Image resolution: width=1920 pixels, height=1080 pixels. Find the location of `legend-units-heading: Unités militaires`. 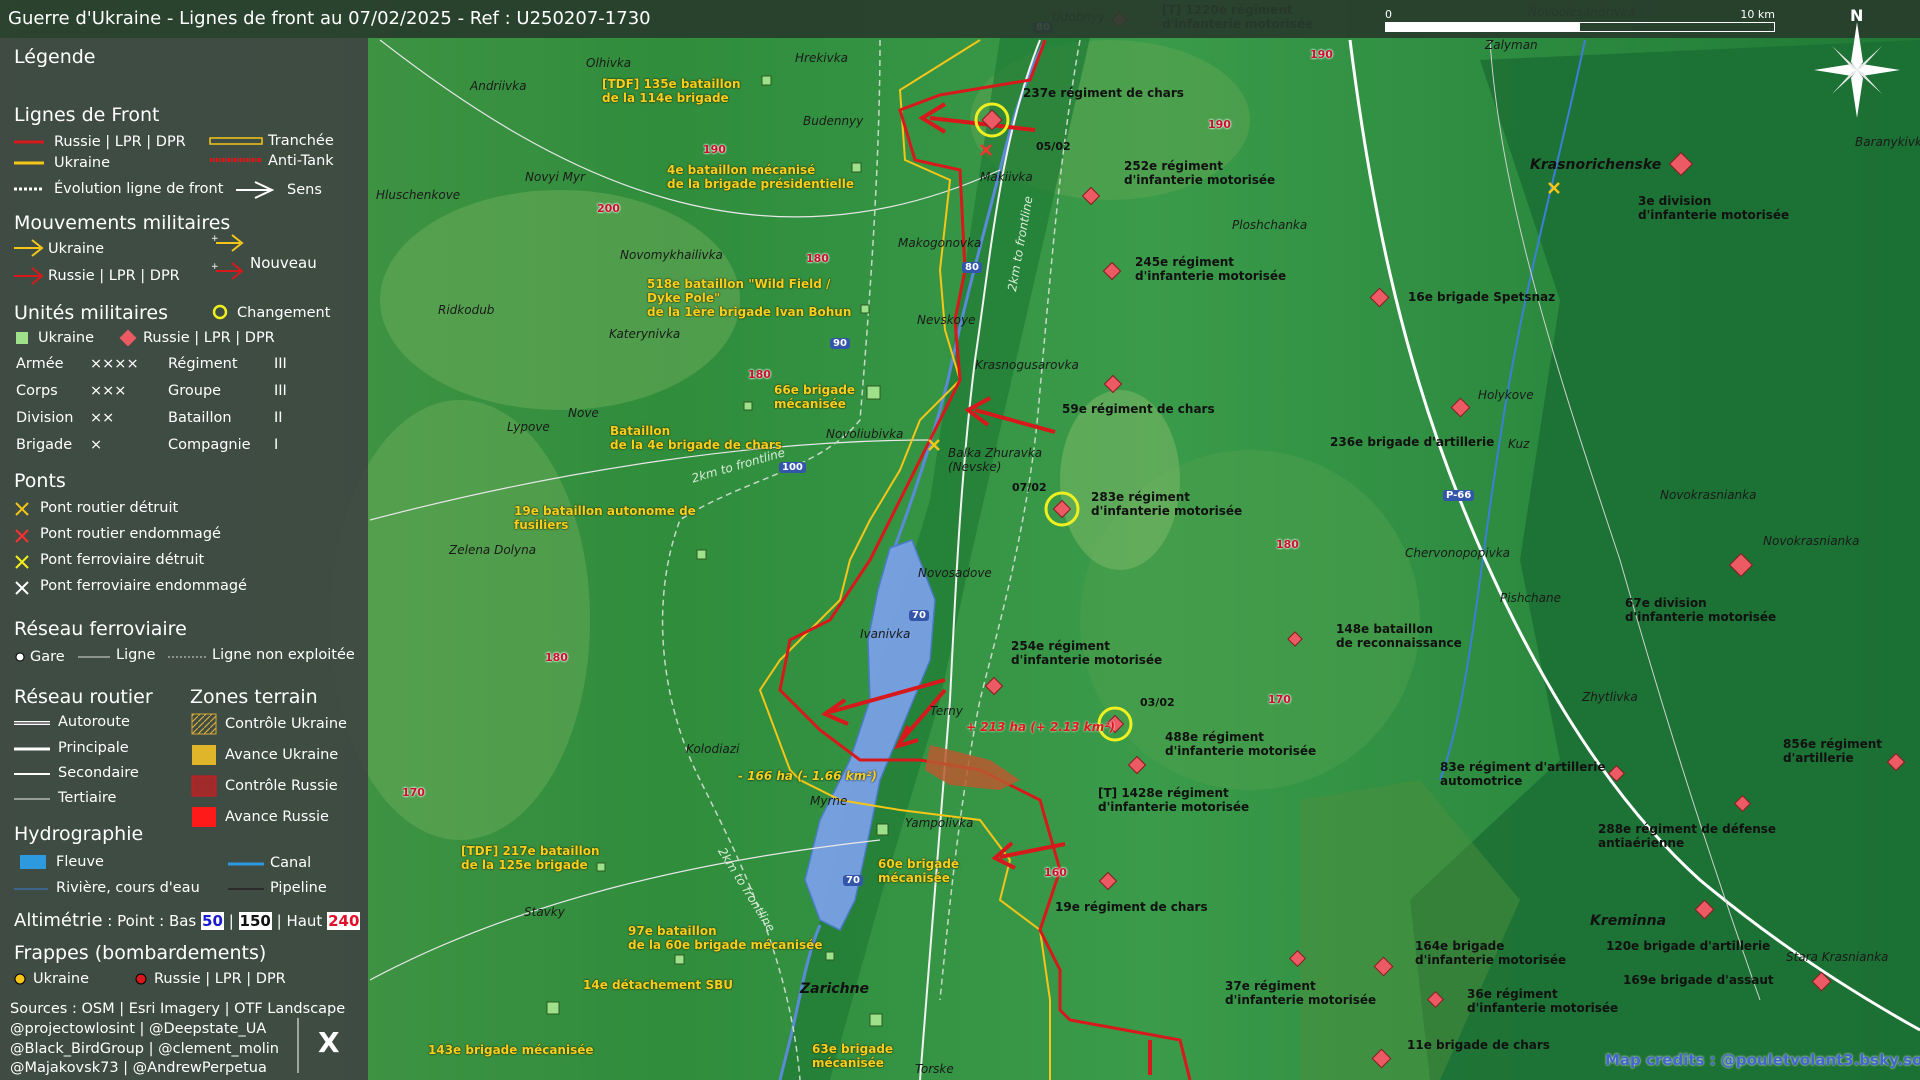

legend-units-heading: Unités militaires is located at coordinates (91, 313).